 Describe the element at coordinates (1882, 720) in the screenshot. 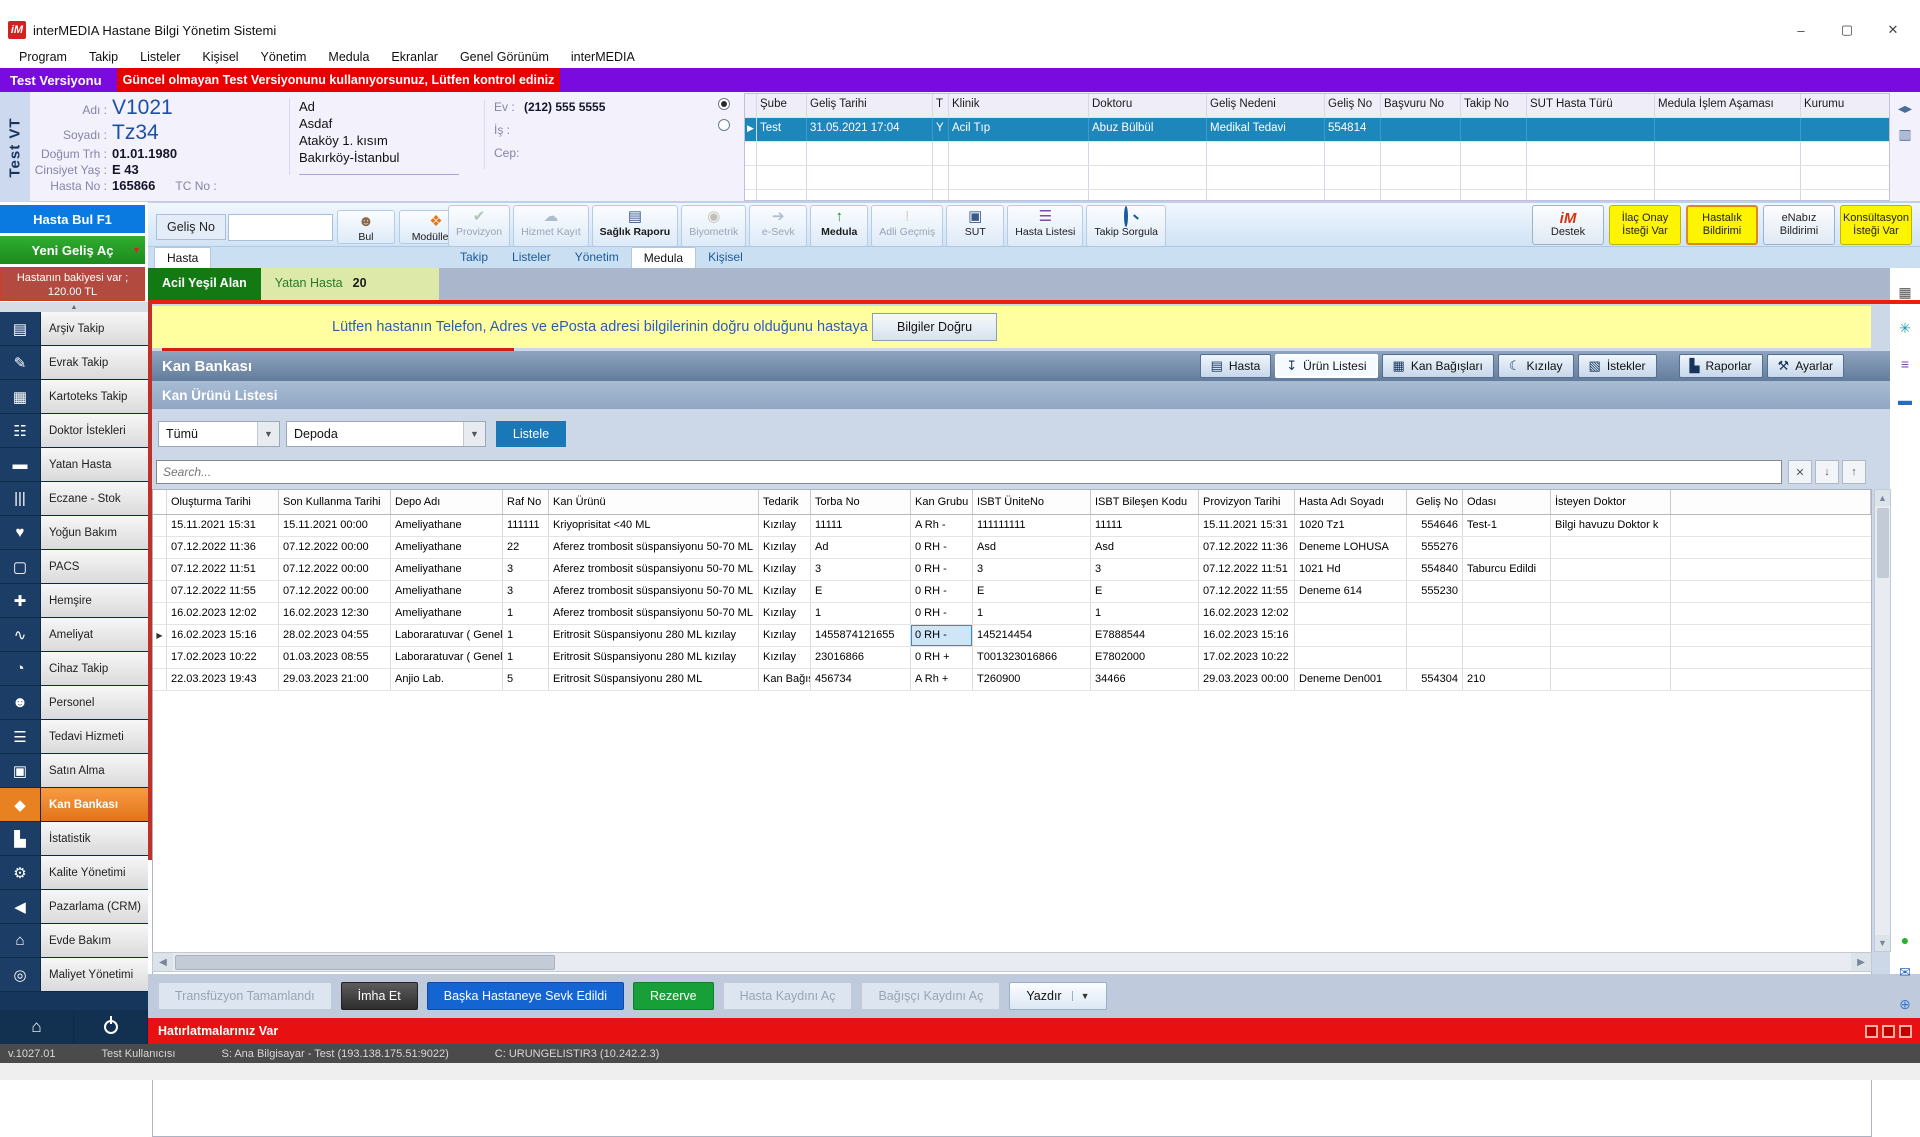

I see `vertical-scrollbar: ▲ ▼` at that location.